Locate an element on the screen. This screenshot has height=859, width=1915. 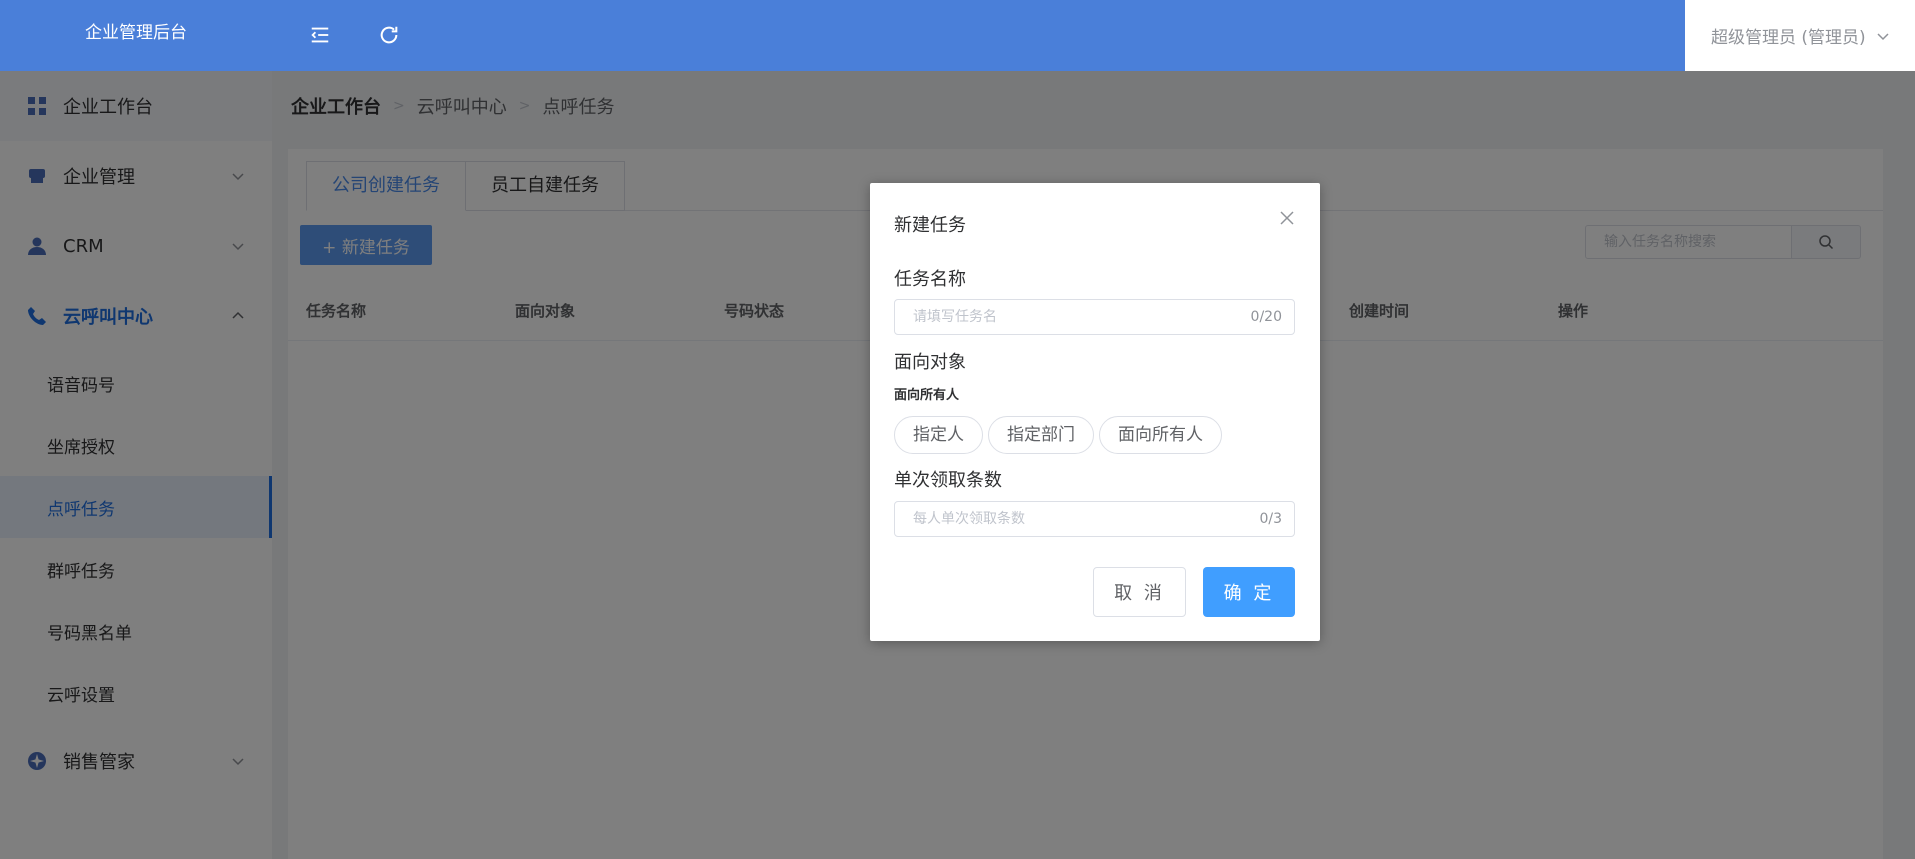
limit-field: 0/3 is located at coordinates (1094, 519).